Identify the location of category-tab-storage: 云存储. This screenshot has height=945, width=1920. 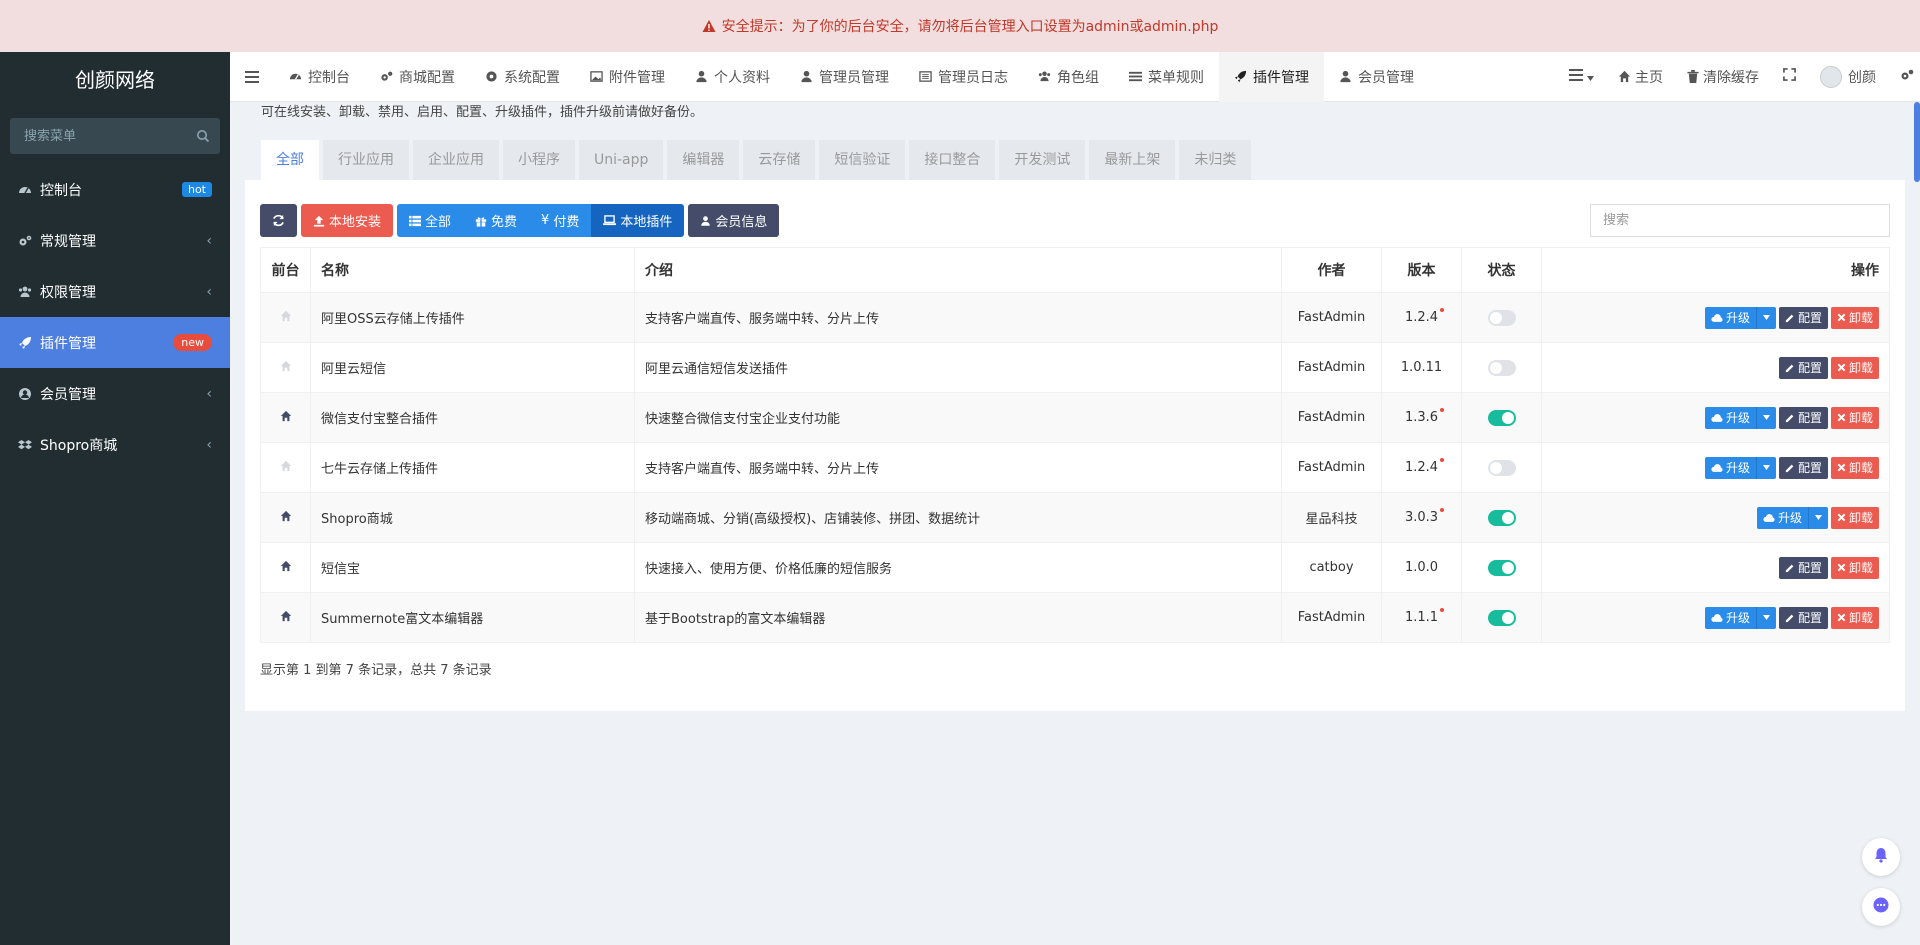
(779, 160).